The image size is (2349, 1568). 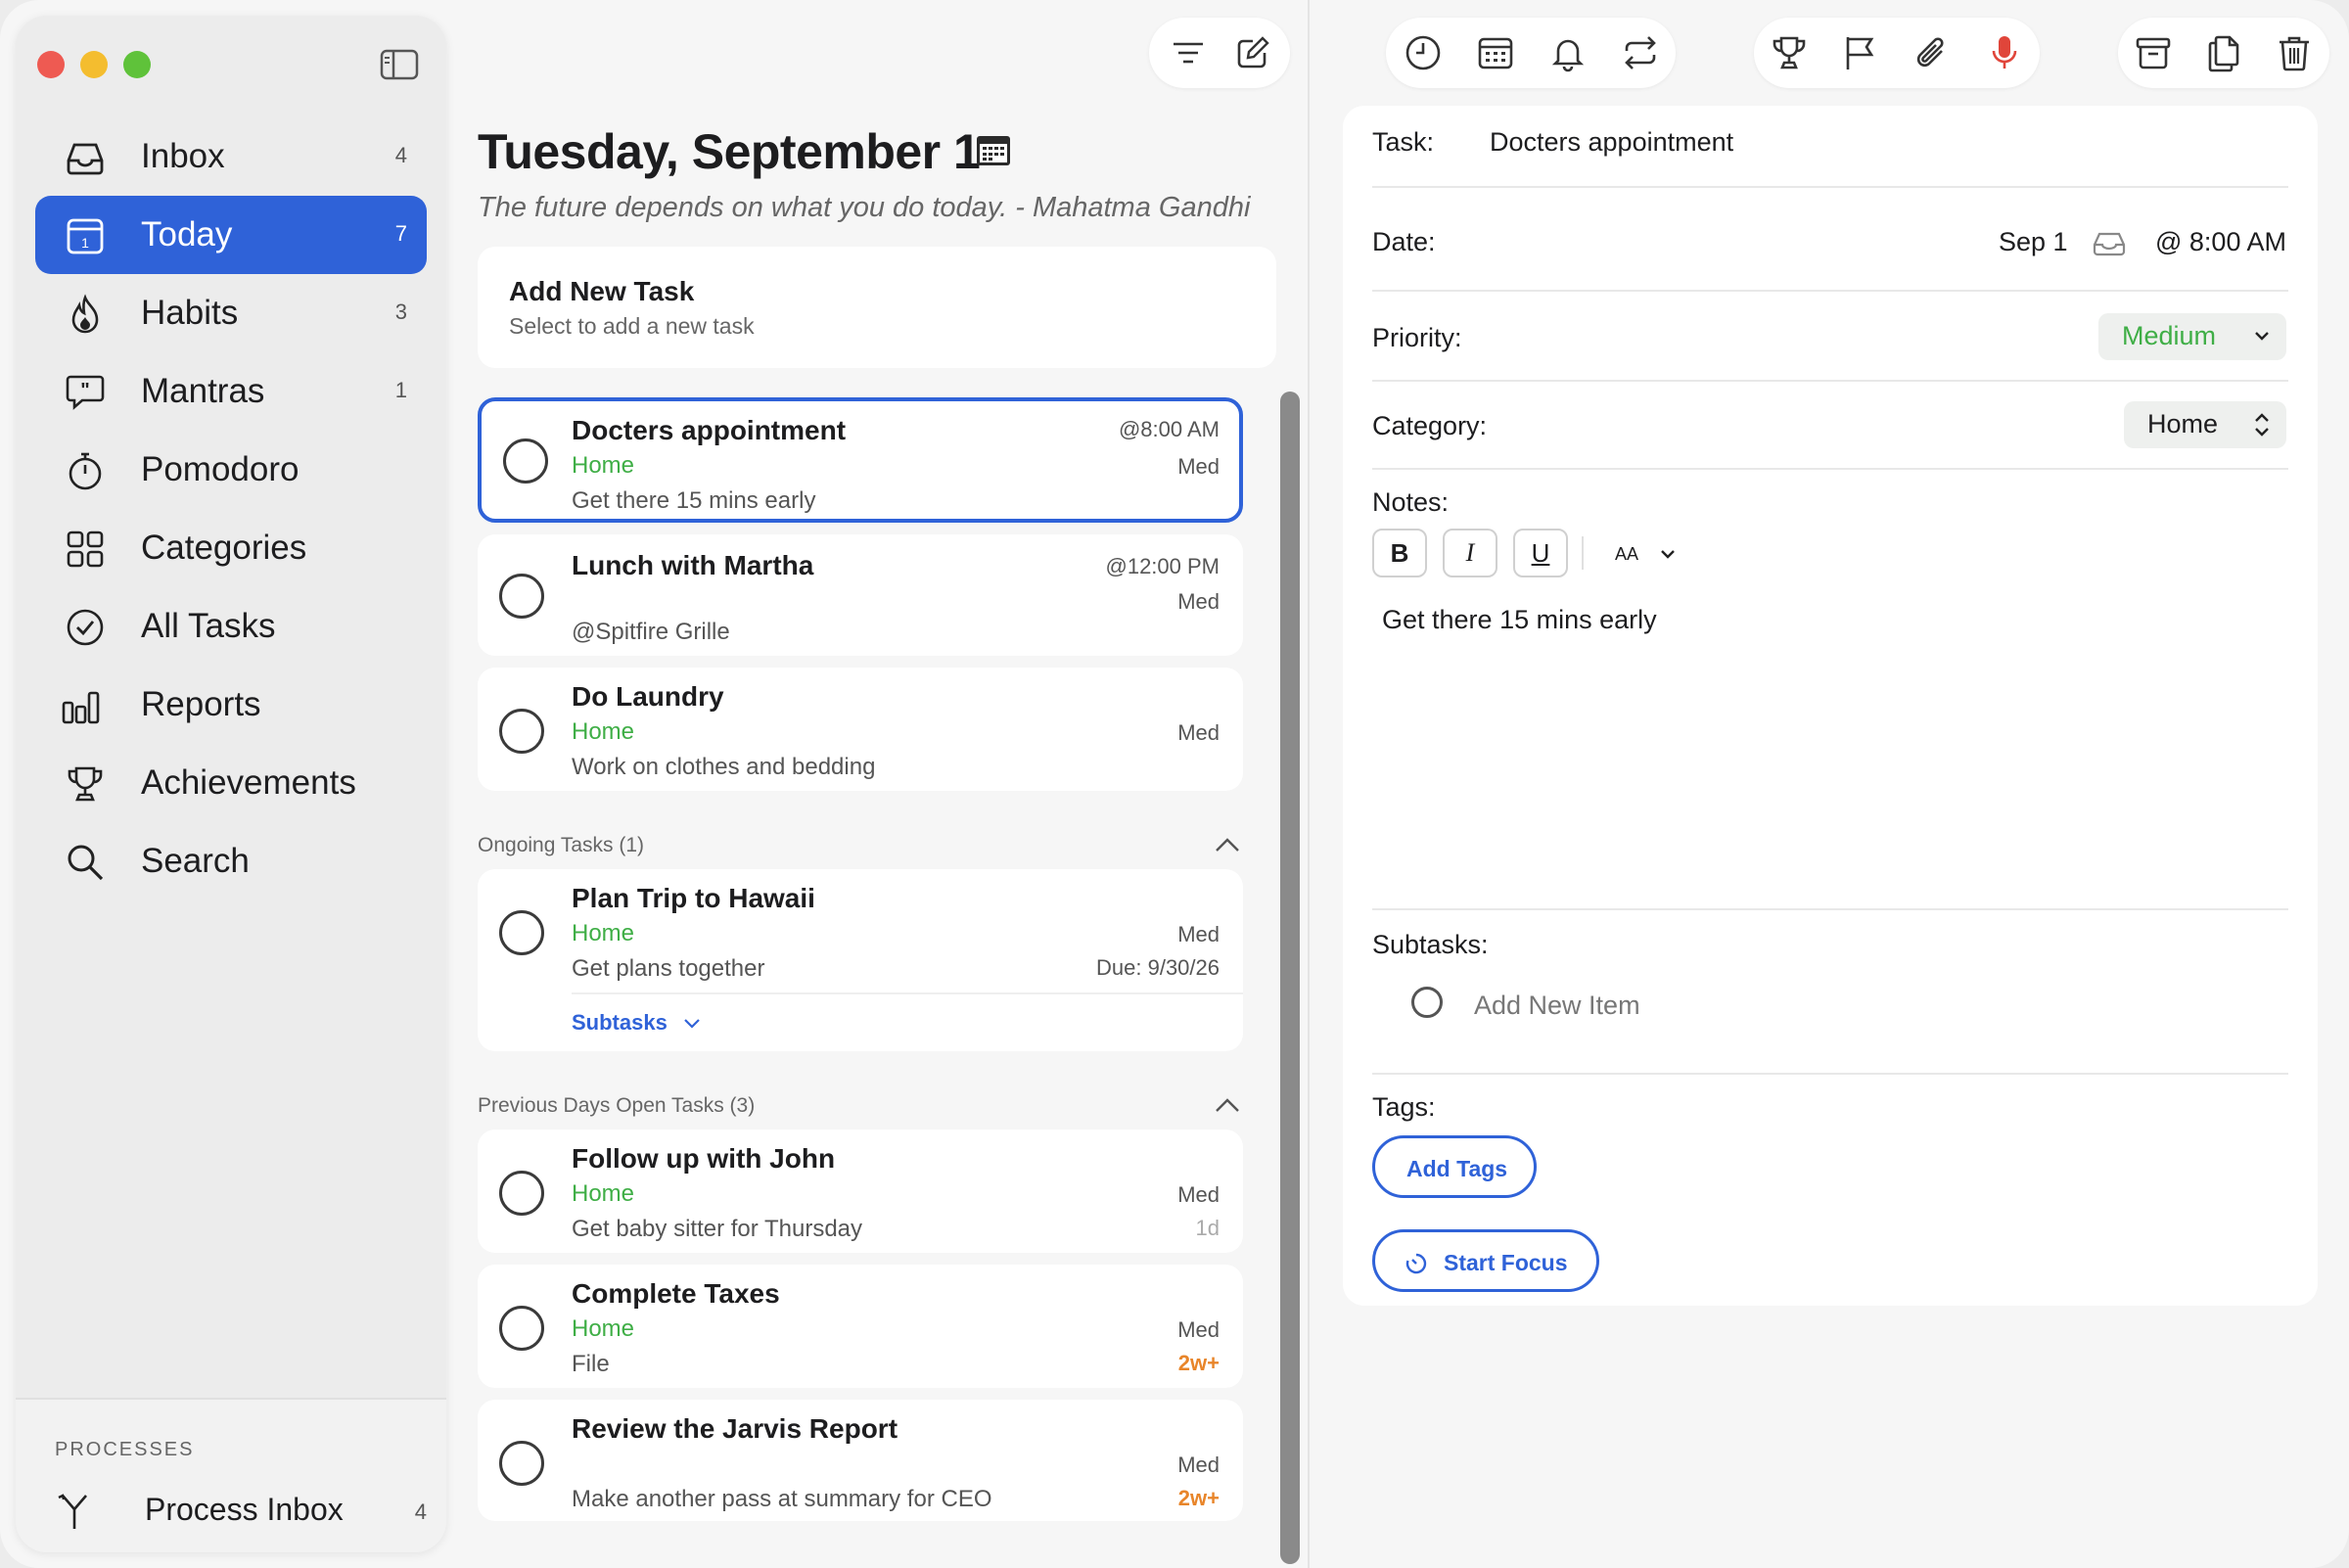 What do you see at coordinates (2034, 242) in the screenshot?
I see `date-value: Sep 1` at bounding box center [2034, 242].